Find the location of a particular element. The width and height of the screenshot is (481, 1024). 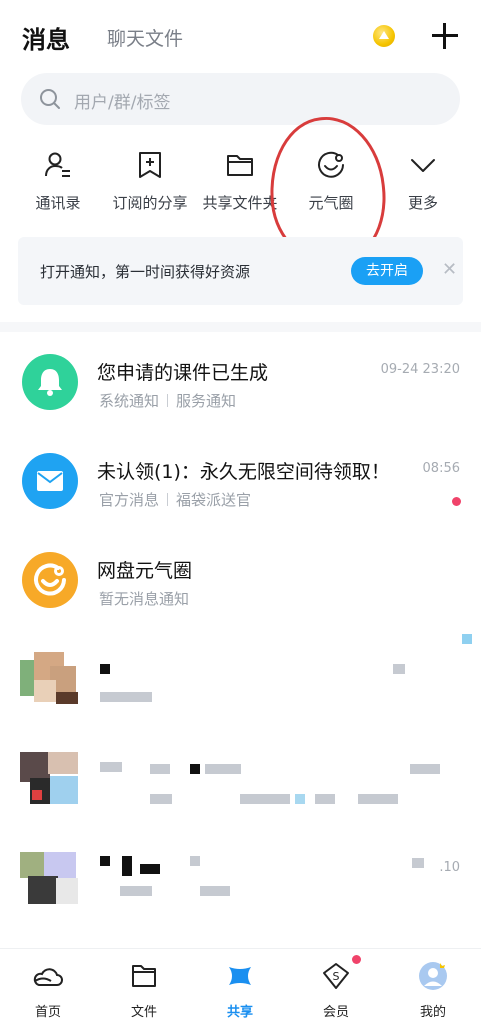

bookmark-plus-icon is located at coordinates (150, 165).